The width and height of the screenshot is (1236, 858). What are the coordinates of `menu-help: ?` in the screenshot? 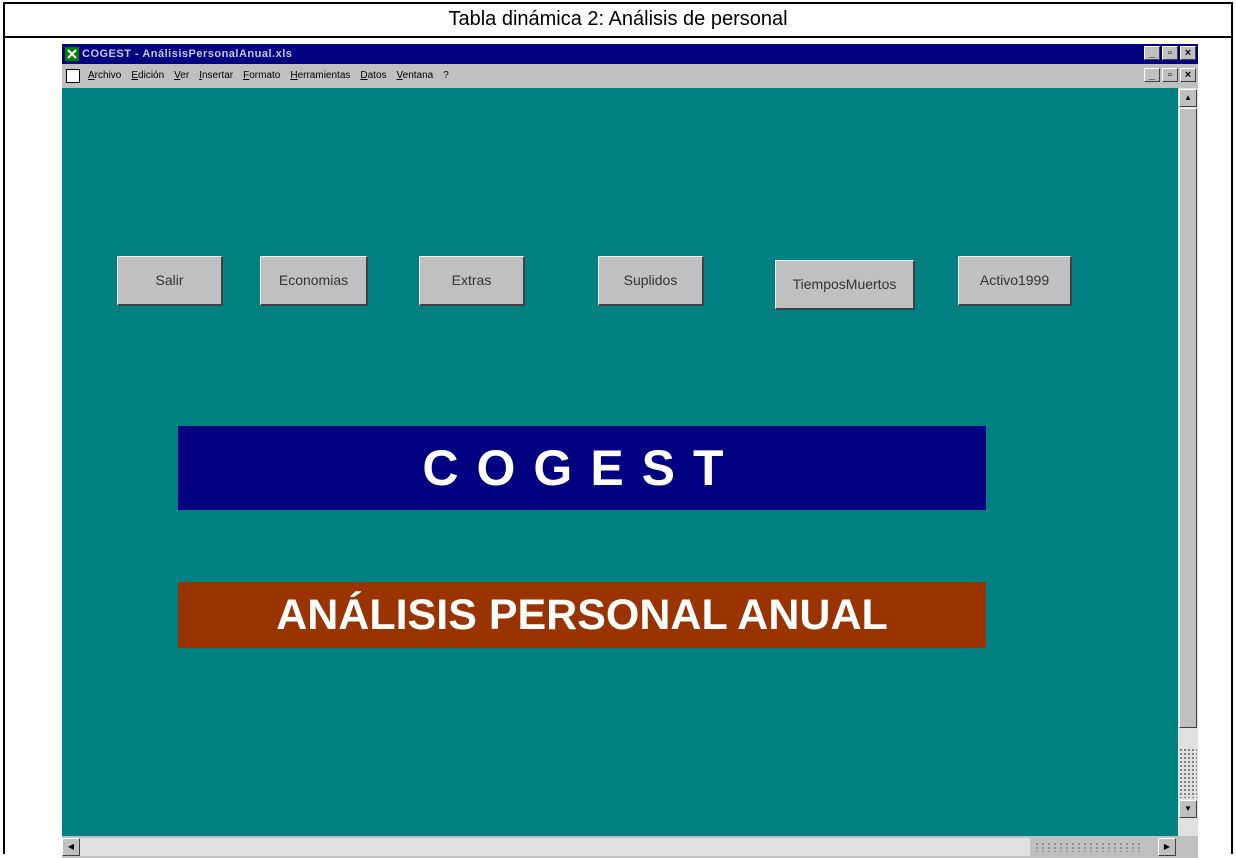 It's located at (446, 76).